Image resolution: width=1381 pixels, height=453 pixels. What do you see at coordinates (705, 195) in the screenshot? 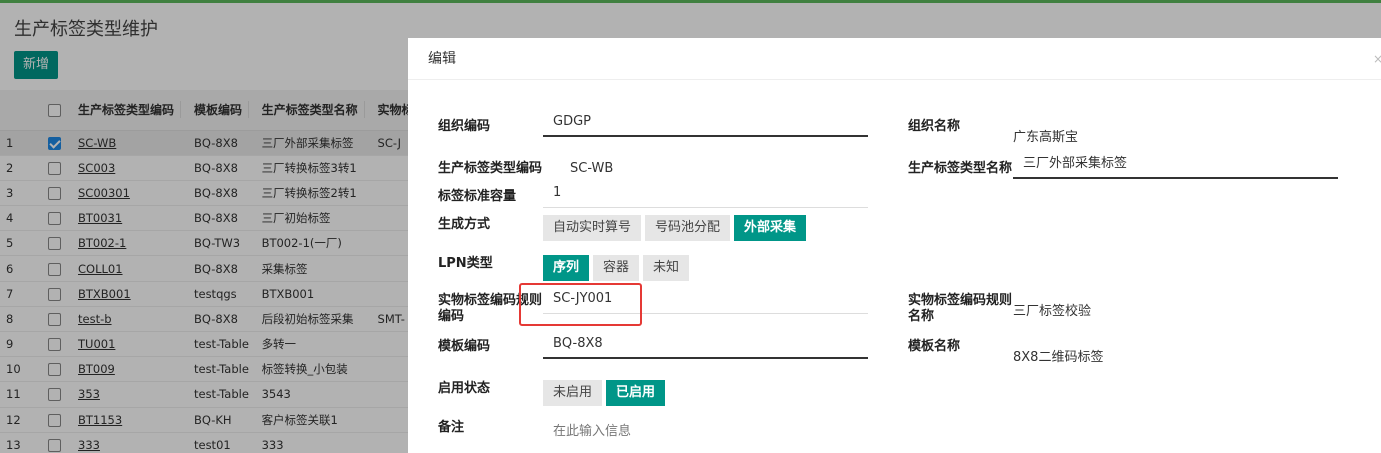
I see `capacity-field: 1` at bounding box center [705, 195].